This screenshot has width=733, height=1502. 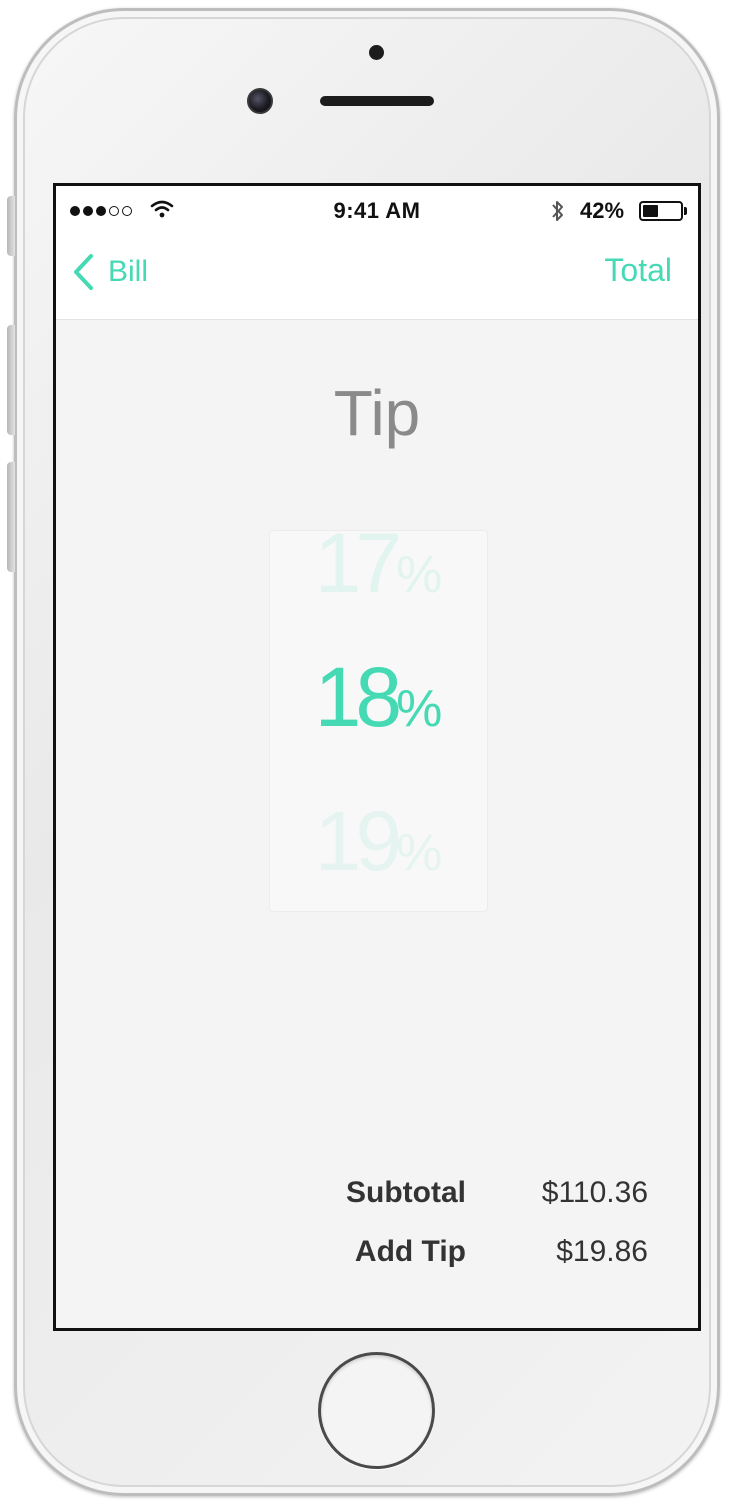 What do you see at coordinates (406, 1192) in the screenshot?
I see `subtotal-label: Subtotal` at bounding box center [406, 1192].